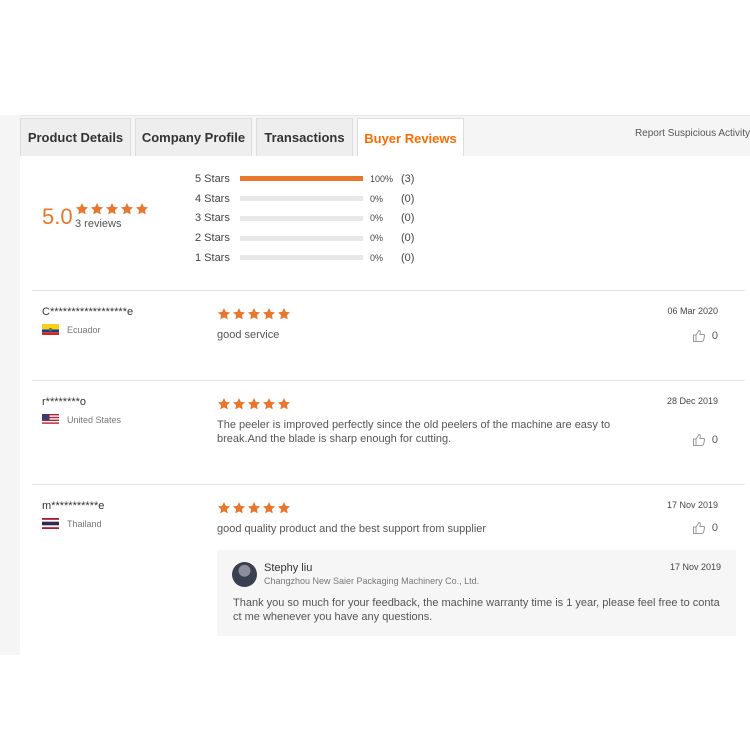 The width and height of the screenshot is (750, 750). What do you see at coordinates (73, 506) in the screenshot?
I see `reviewer-name: m***********e` at bounding box center [73, 506].